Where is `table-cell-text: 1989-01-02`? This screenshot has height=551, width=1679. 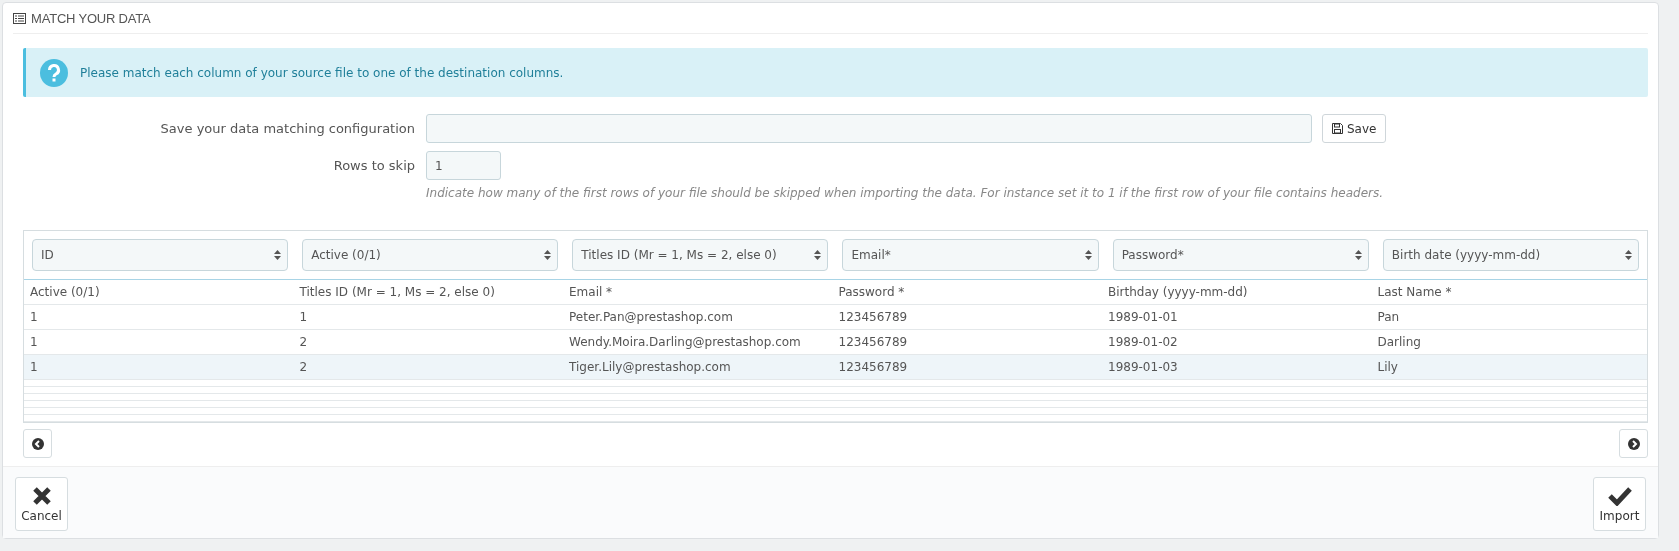
table-cell-text: 1989-01-02 is located at coordinates (1143, 342).